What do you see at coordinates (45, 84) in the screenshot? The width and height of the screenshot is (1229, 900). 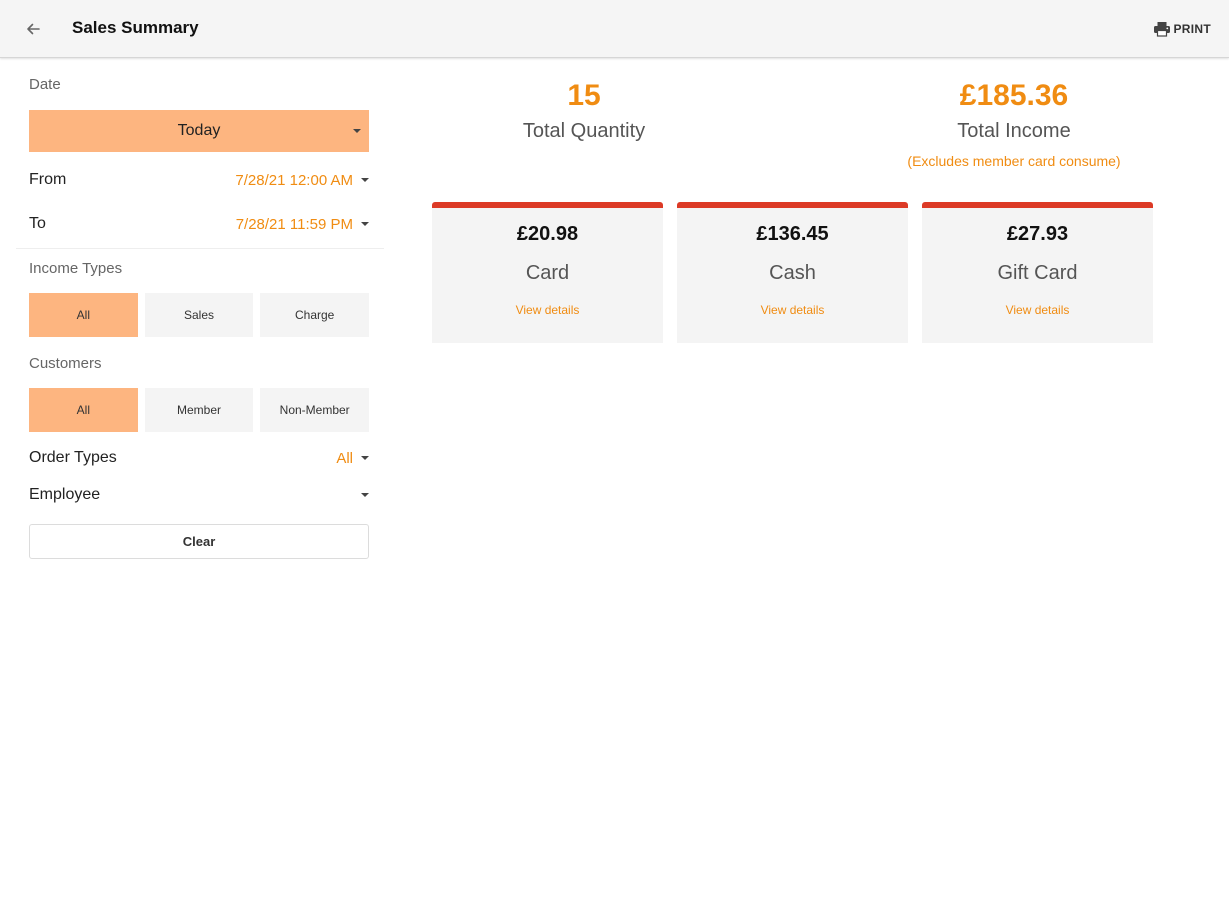 I see `date-label: Date` at bounding box center [45, 84].